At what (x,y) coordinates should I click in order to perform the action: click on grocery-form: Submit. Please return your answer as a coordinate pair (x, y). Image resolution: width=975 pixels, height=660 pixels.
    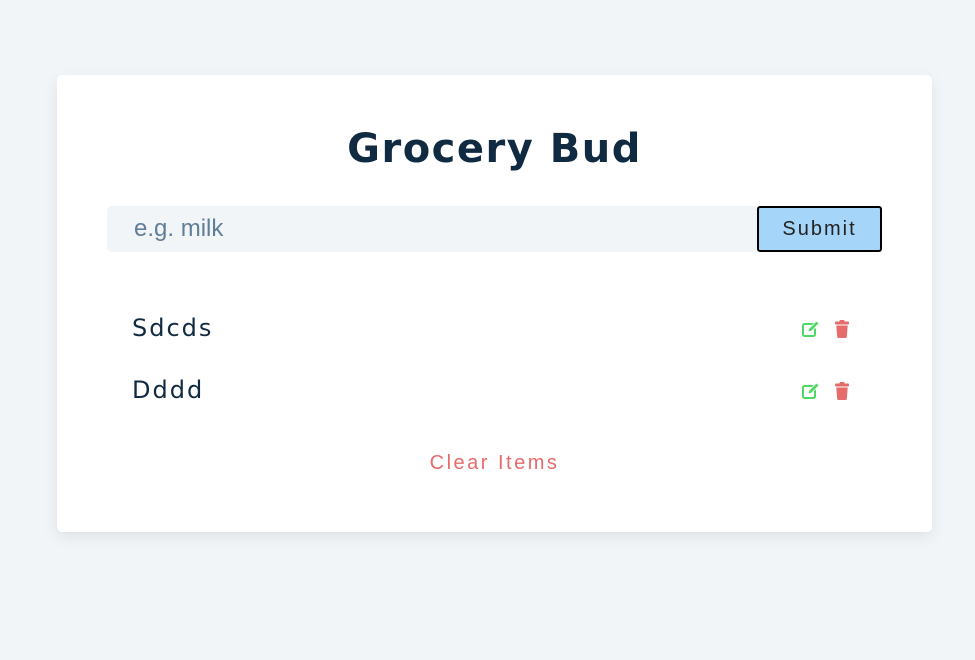
    Looking at the image, I should click on (494, 229).